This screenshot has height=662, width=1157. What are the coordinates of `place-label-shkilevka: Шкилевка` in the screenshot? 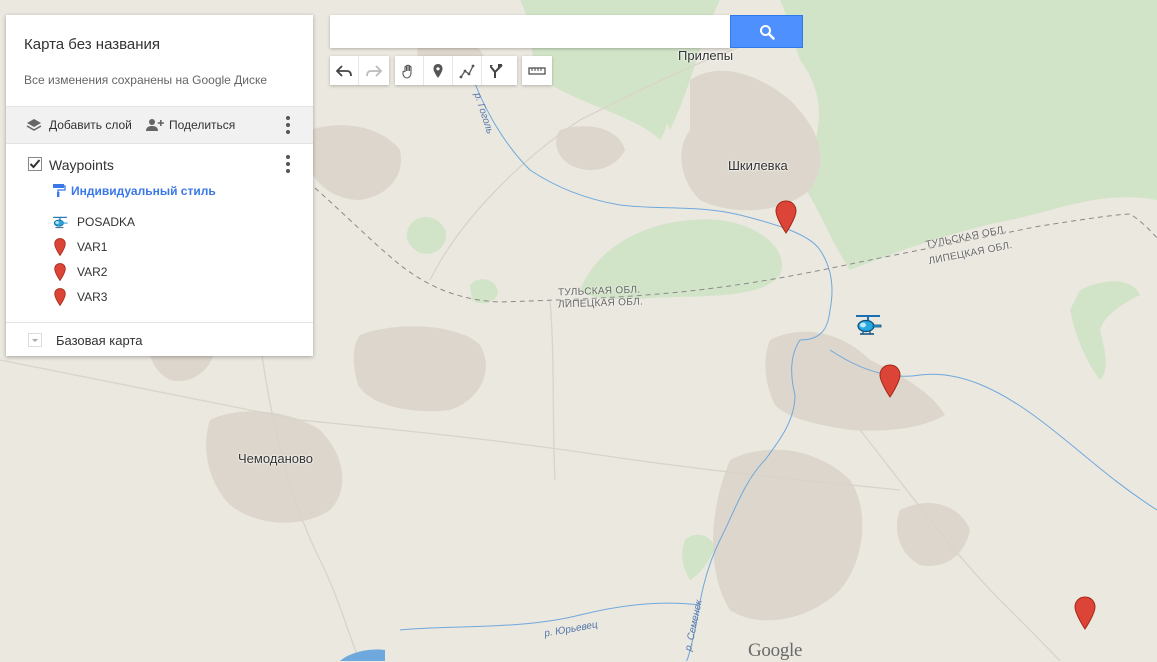 It's located at (758, 165).